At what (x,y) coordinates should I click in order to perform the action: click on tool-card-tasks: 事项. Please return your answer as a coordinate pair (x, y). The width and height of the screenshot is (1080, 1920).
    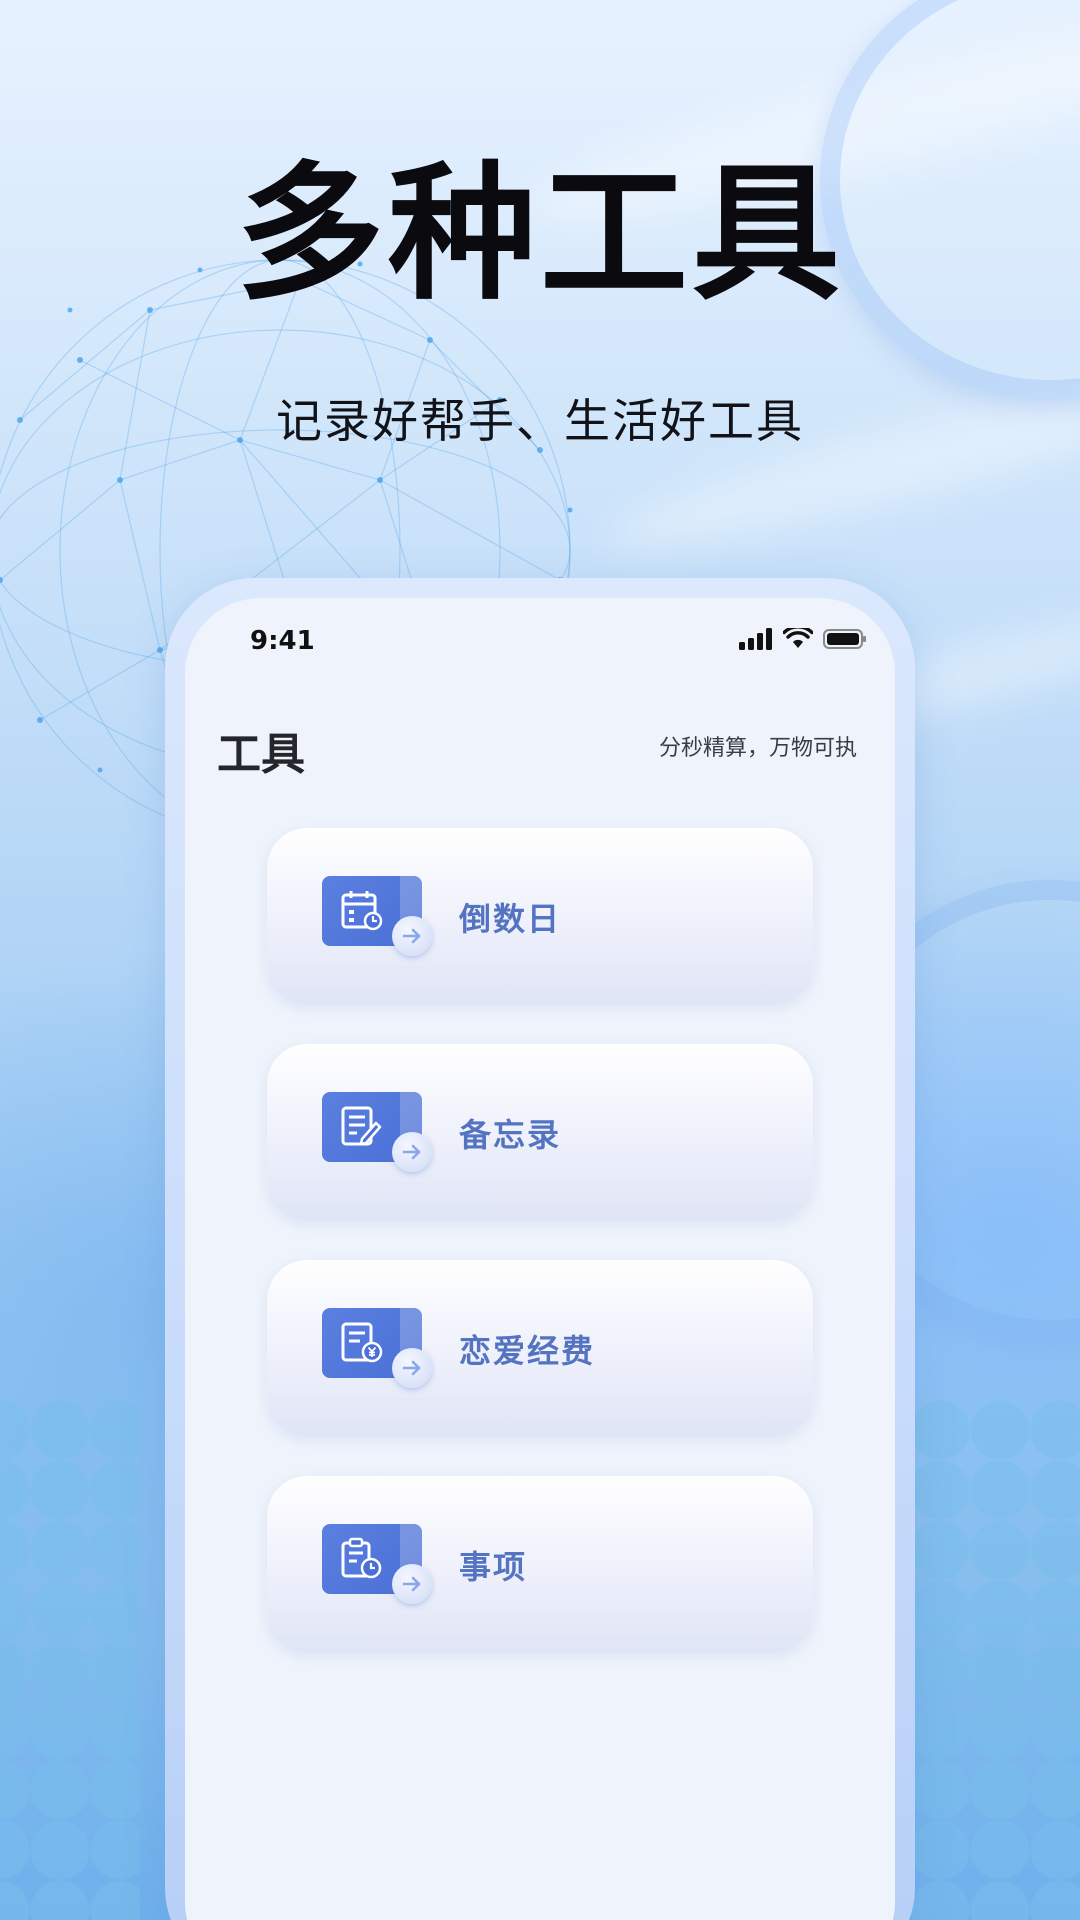
    Looking at the image, I should click on (540, 1564).